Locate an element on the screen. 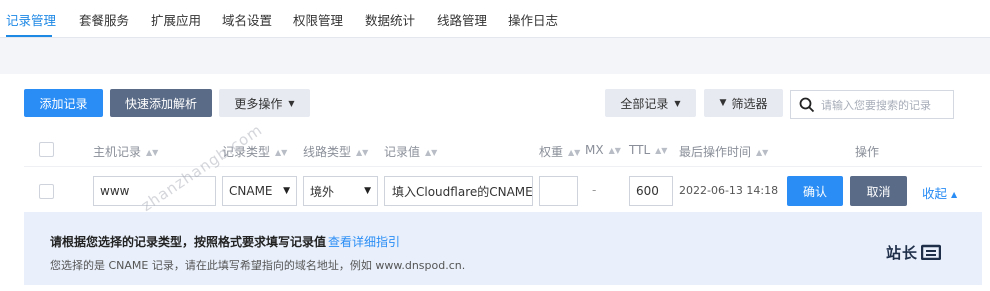  caret-up-icon: ▲ is located at coordinates (954, 194).